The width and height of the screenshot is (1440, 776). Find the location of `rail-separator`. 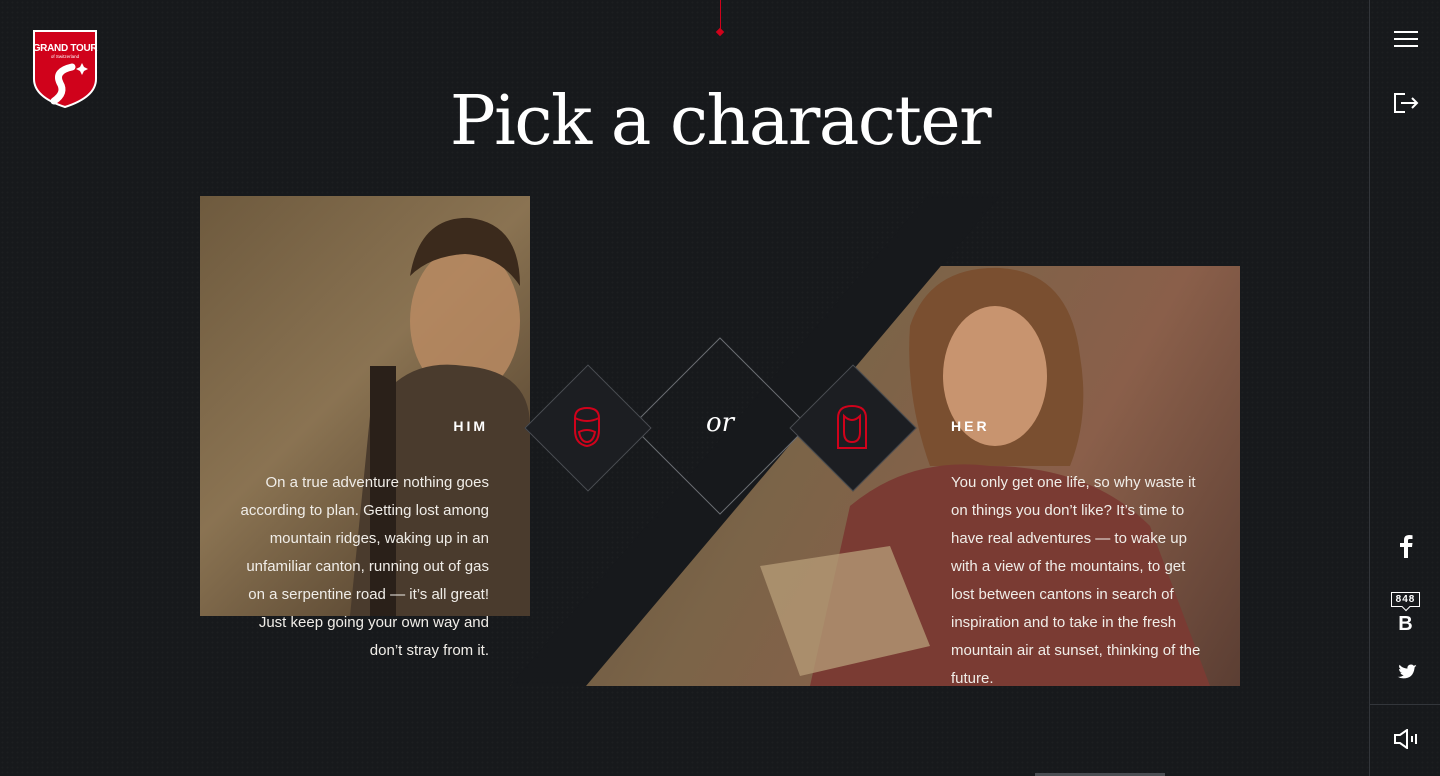

rail-separator is located at coordinates (1405, 704).